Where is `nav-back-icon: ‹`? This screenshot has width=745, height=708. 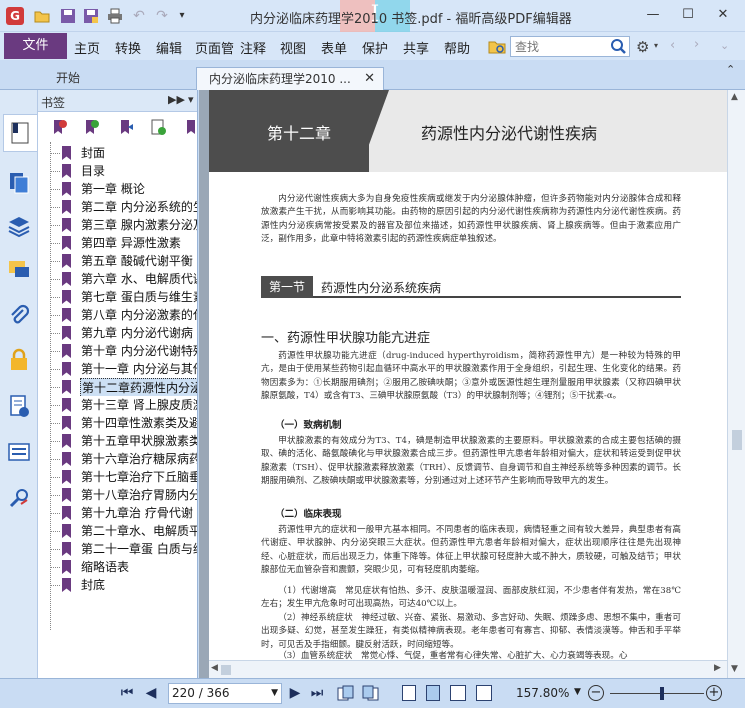
nav-back-icon: ‹ is located at coordinates (672, 45).